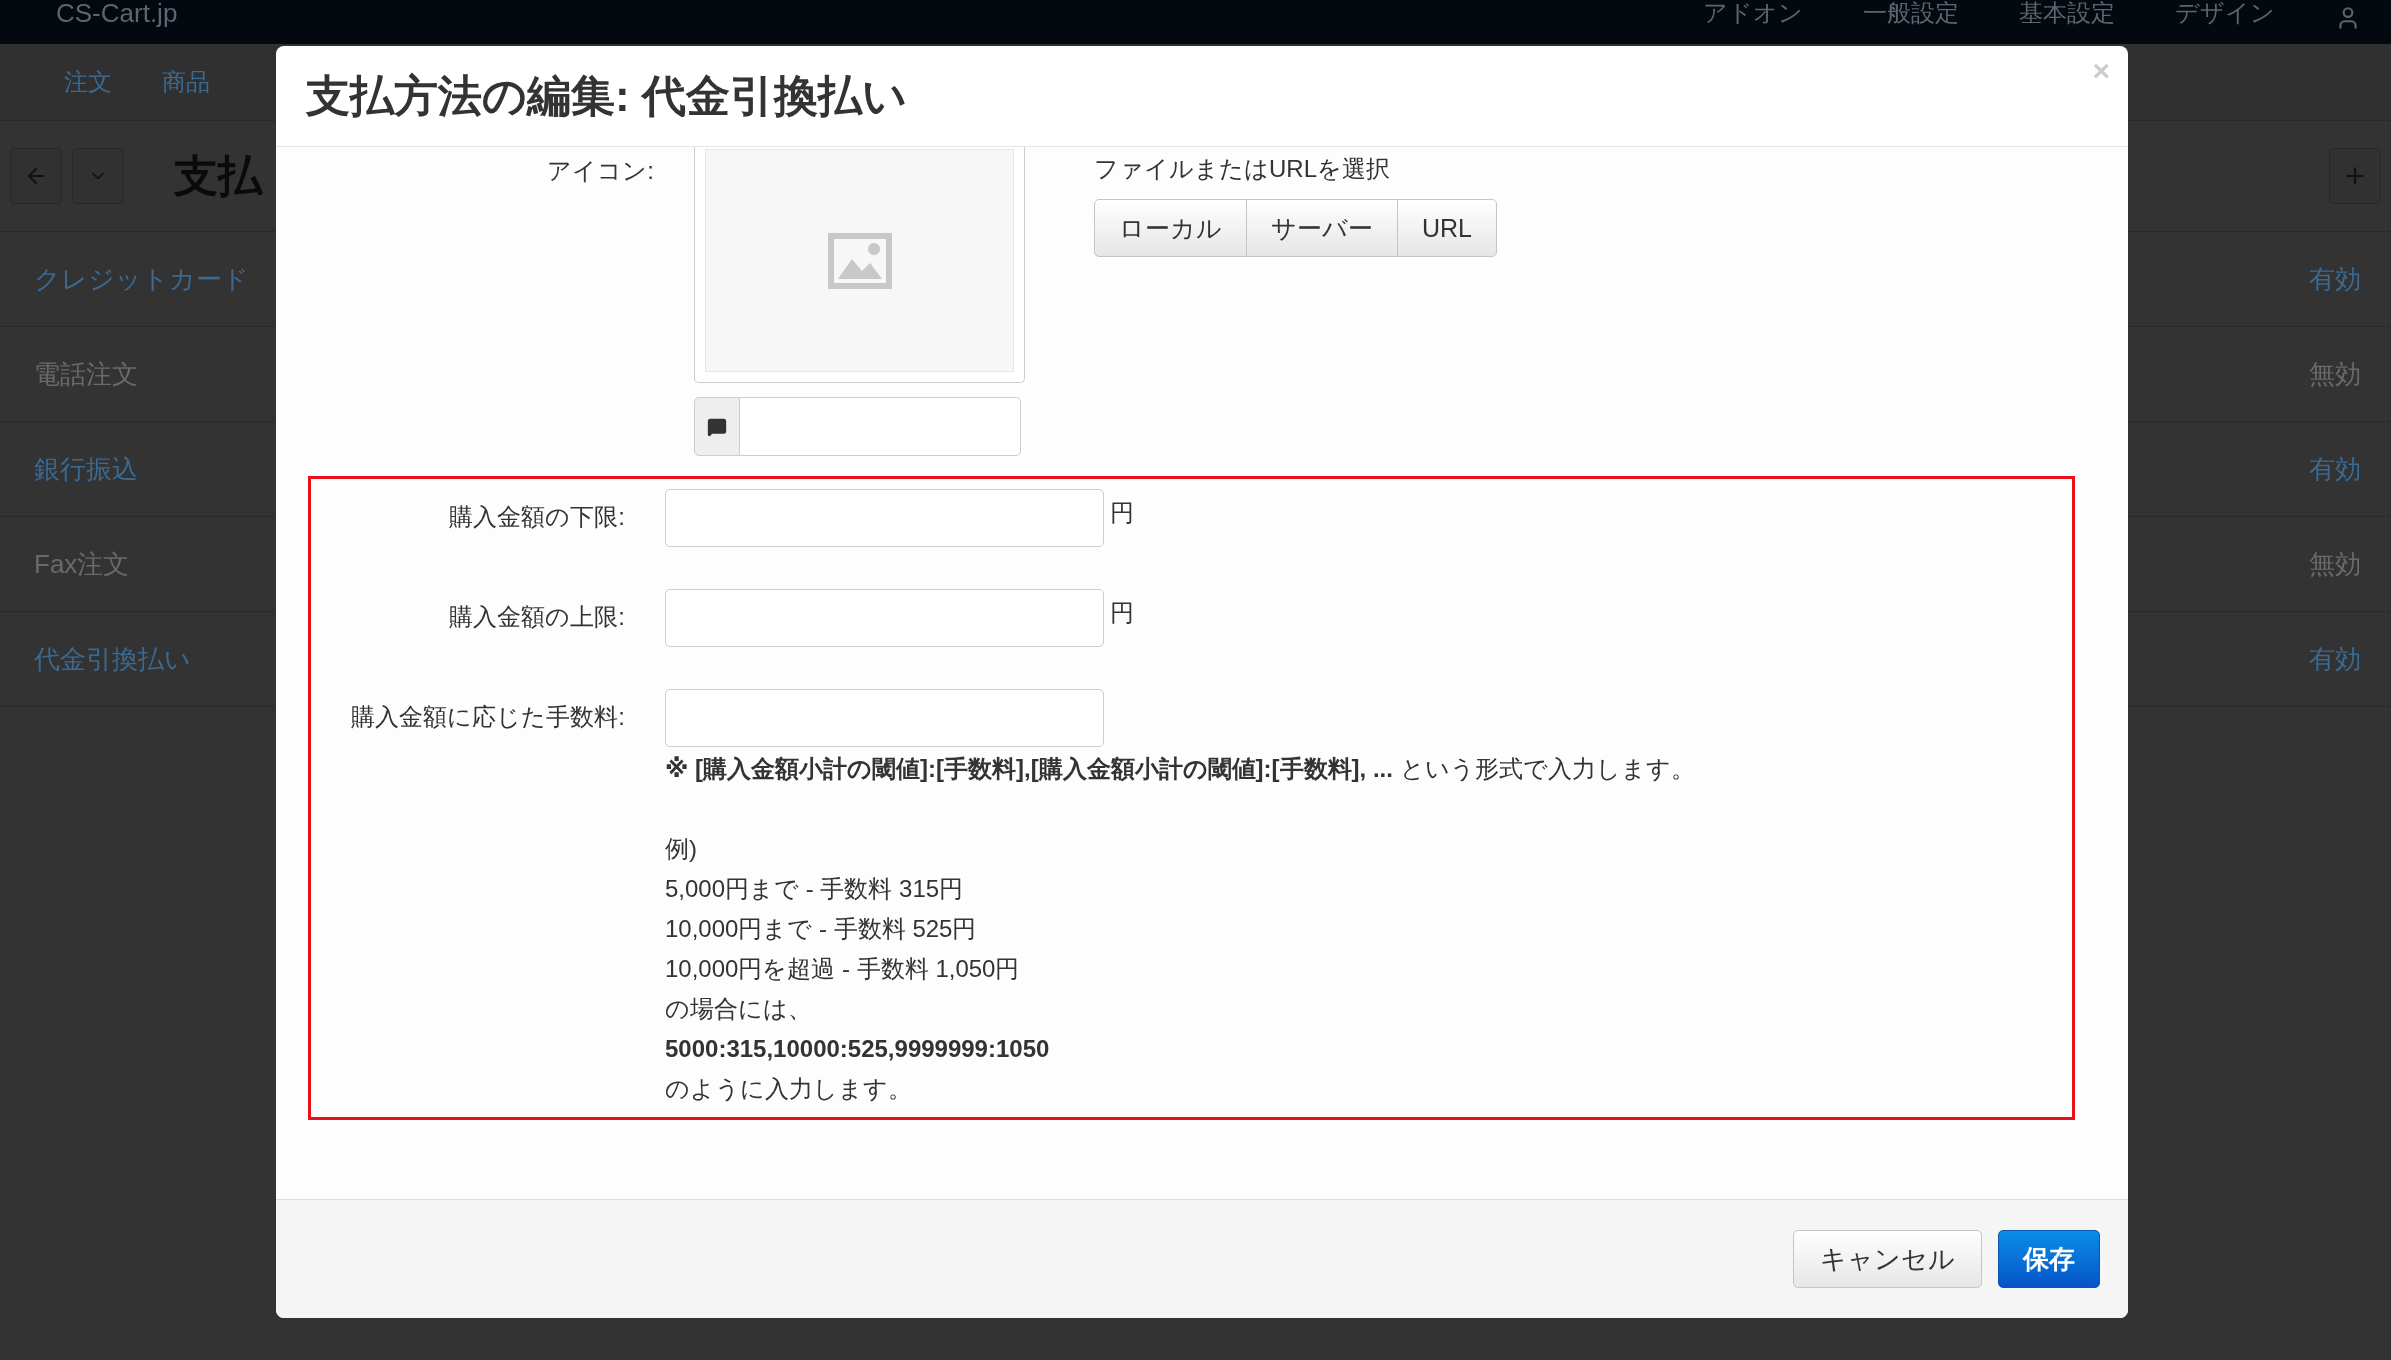 Image resolution: width=2391 pixels, height=1360 pixels. Describe the element at coordinates (1170, 228) in the screenshot. I see `source-button: ローカル` at that location.